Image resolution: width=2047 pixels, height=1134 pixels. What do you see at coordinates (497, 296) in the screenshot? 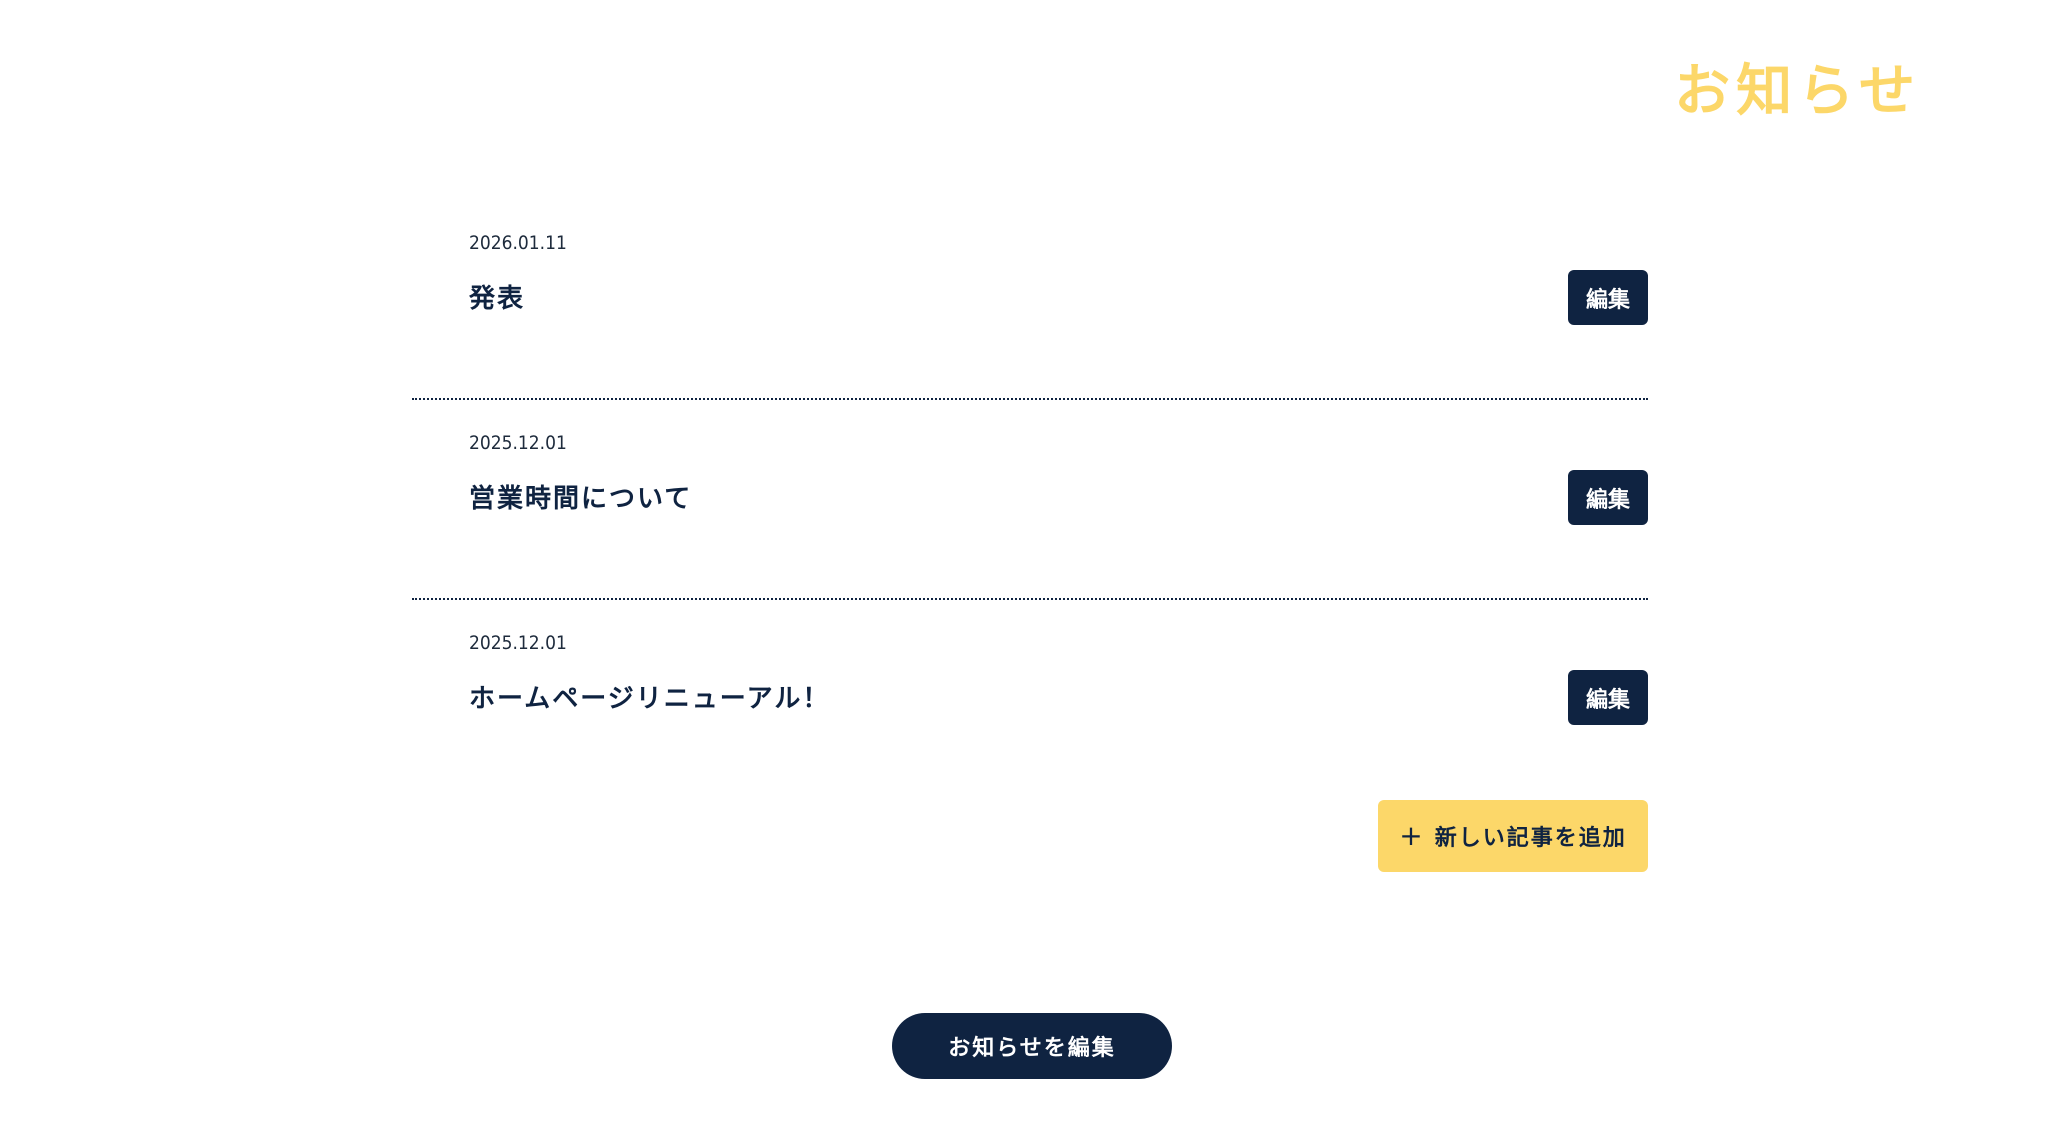
I see `news-title: 発表` at bounding box center [497, 296].